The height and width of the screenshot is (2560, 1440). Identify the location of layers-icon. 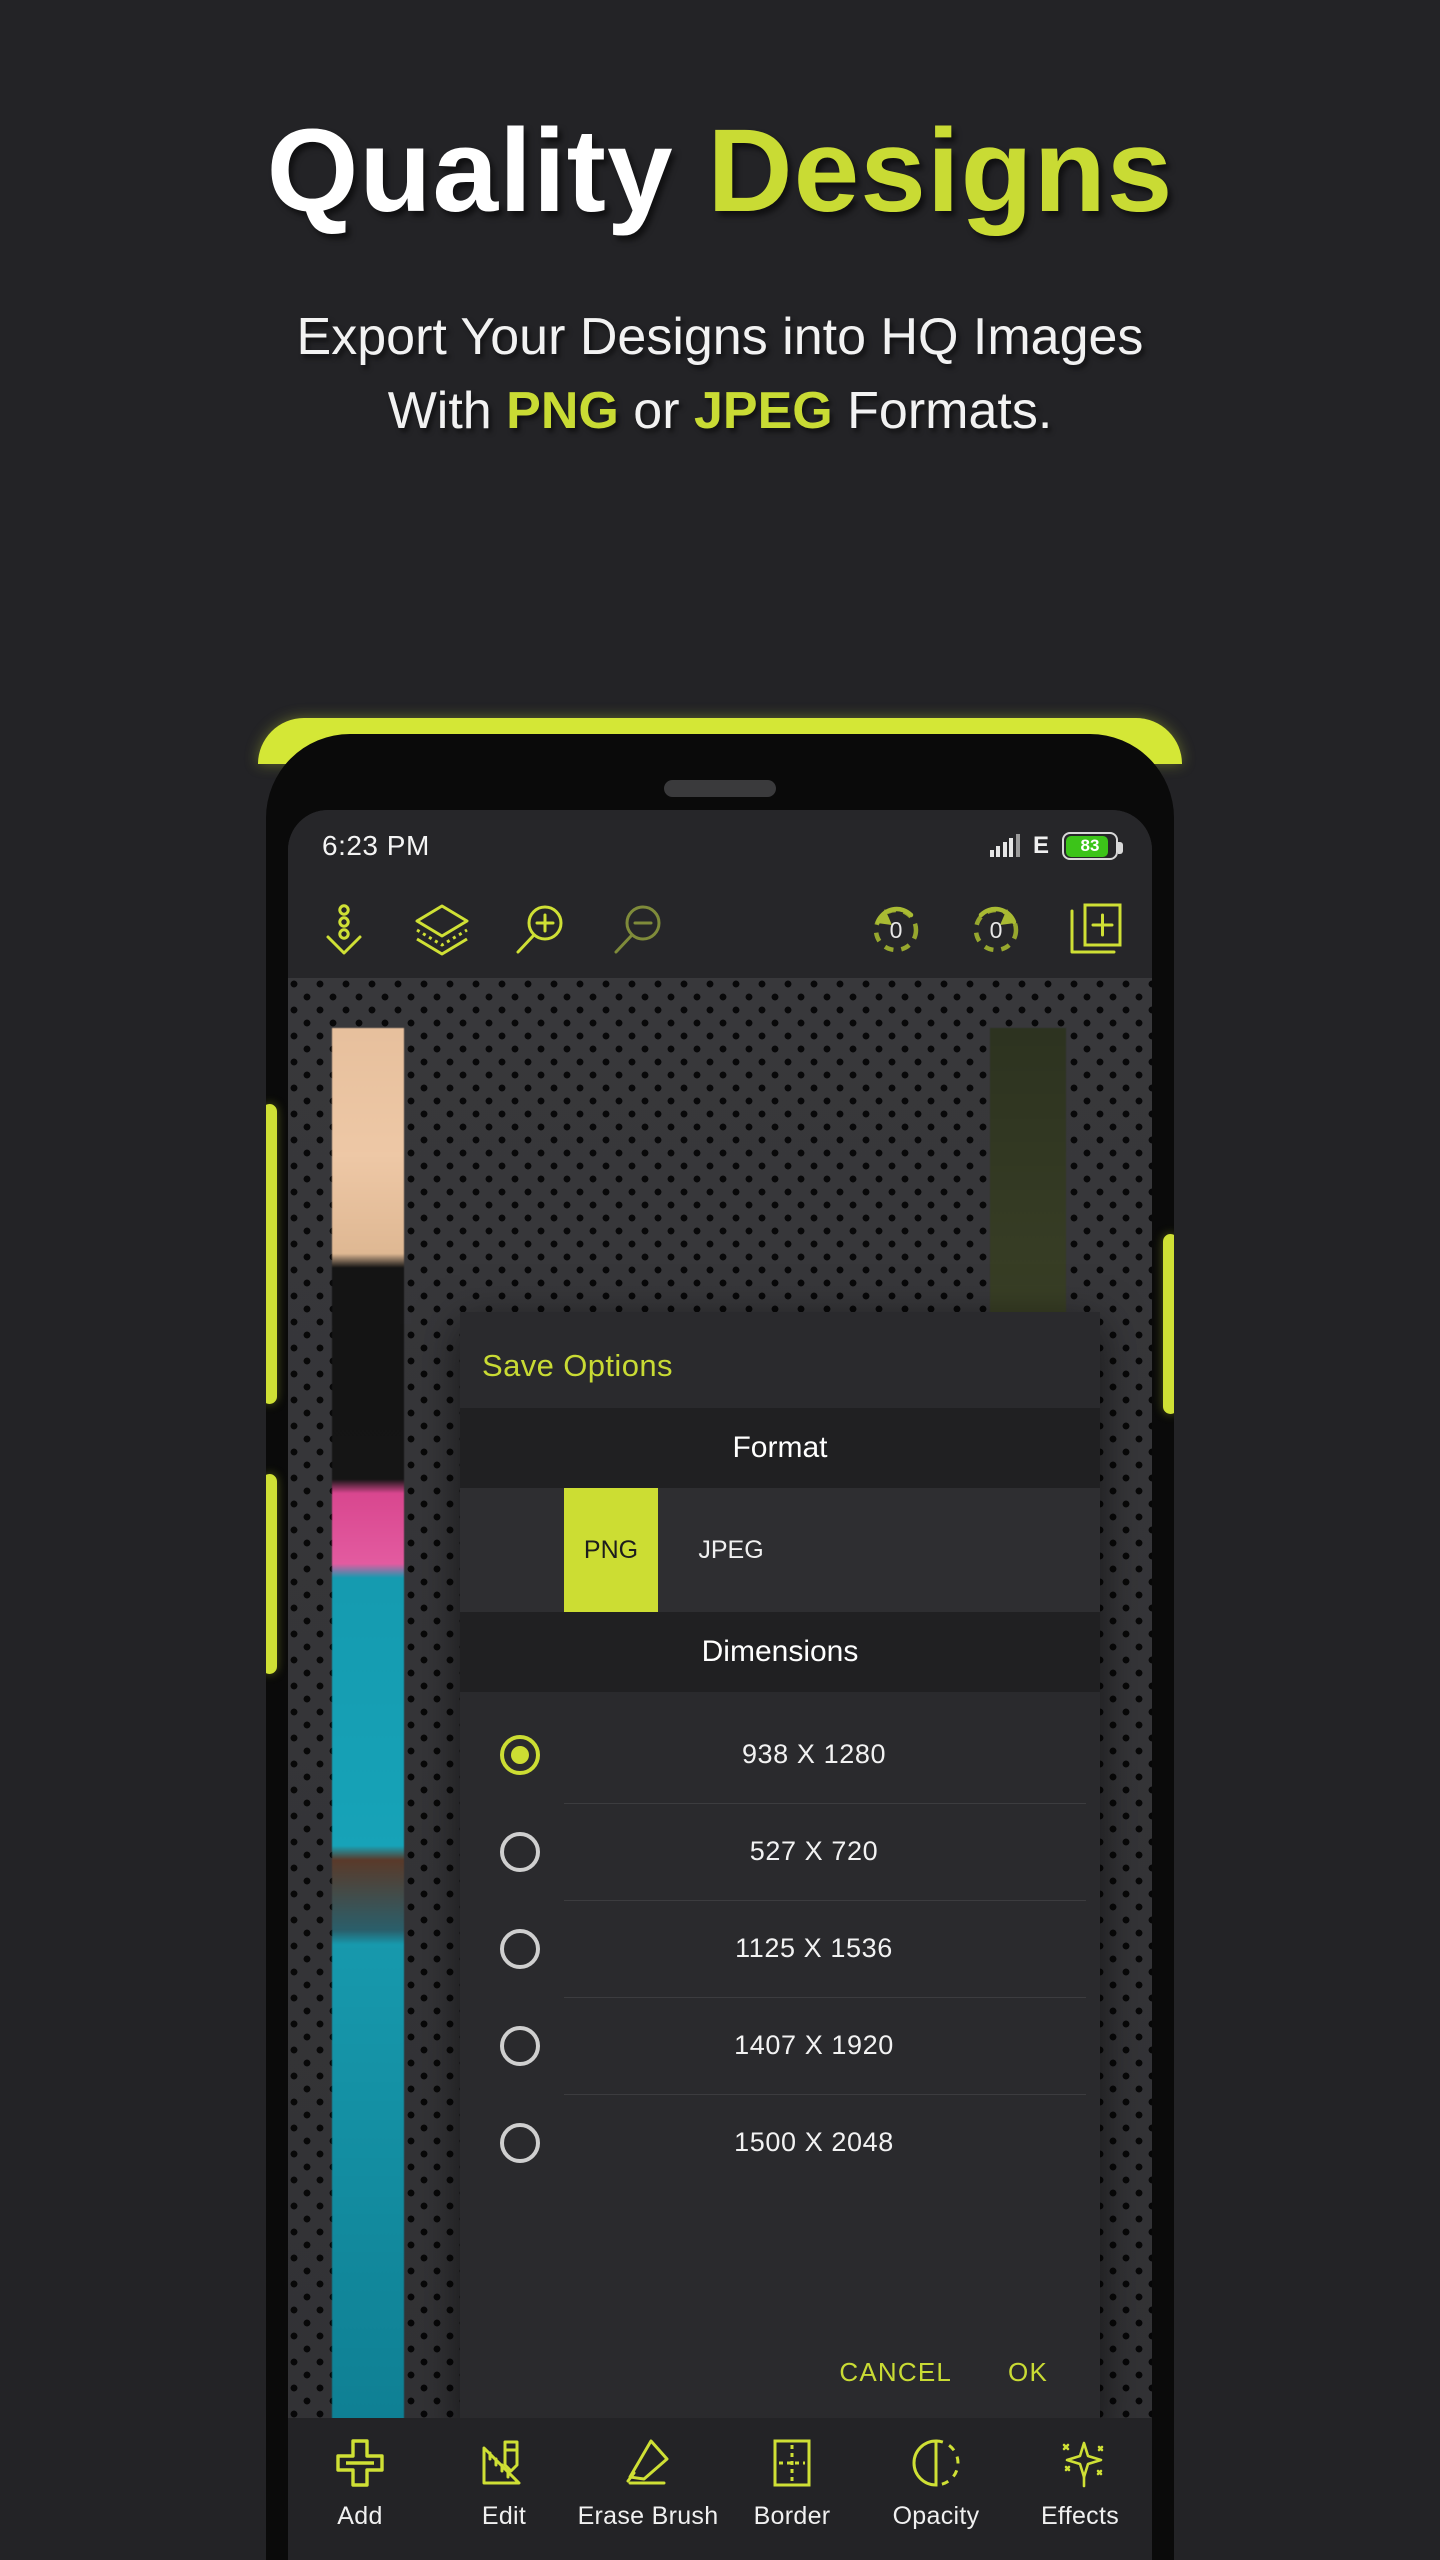
(442, 930).